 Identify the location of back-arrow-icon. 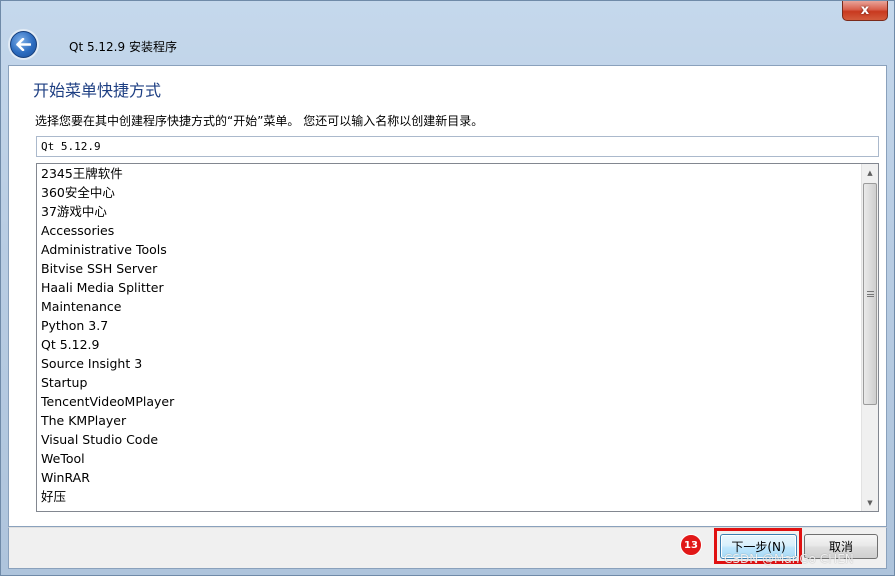
(23, 44).